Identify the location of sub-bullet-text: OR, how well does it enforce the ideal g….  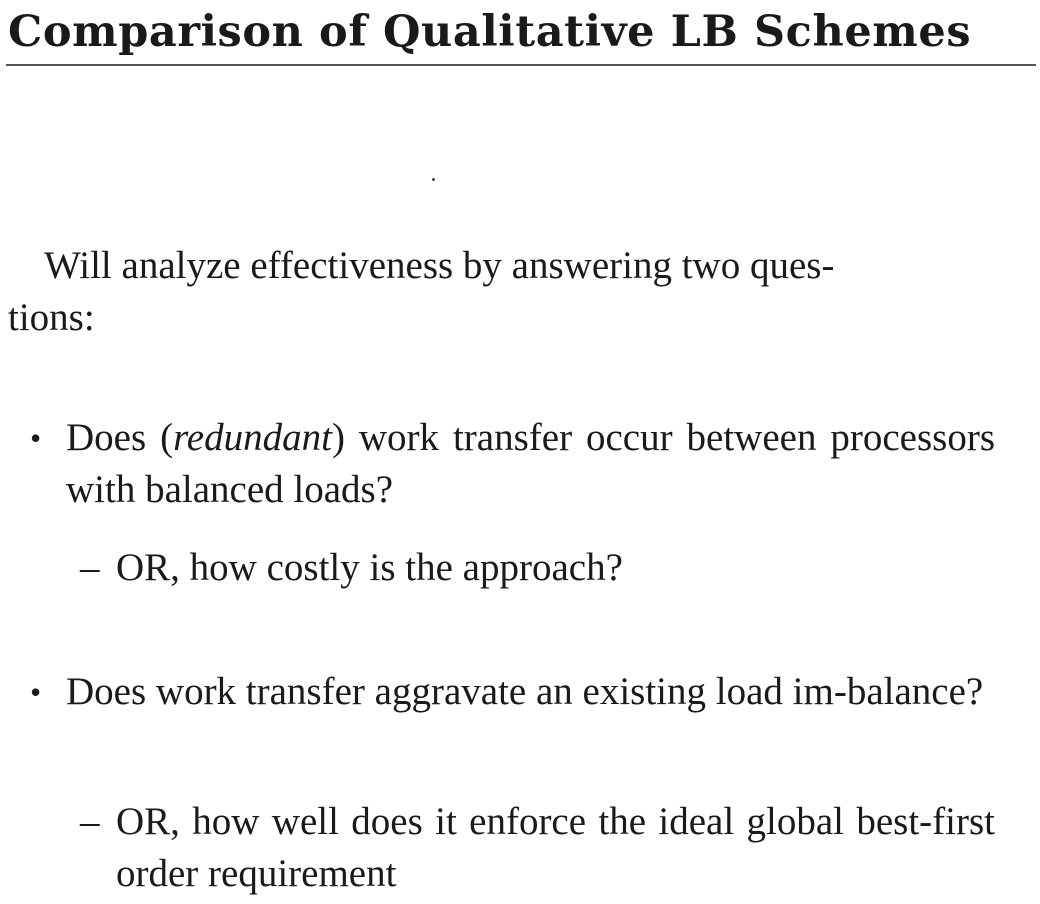
(555, 847).